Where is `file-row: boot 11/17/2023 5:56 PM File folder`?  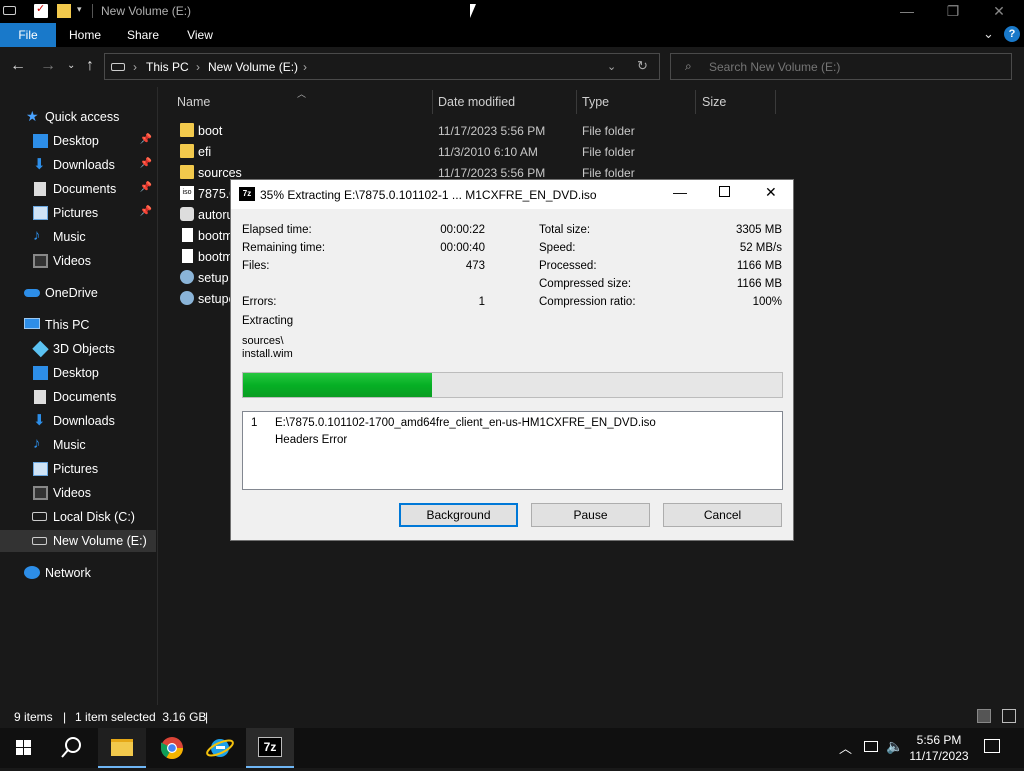 file-row: boot 11/17/2023 5:56 PM File folder is located at coordinates (477, 130).